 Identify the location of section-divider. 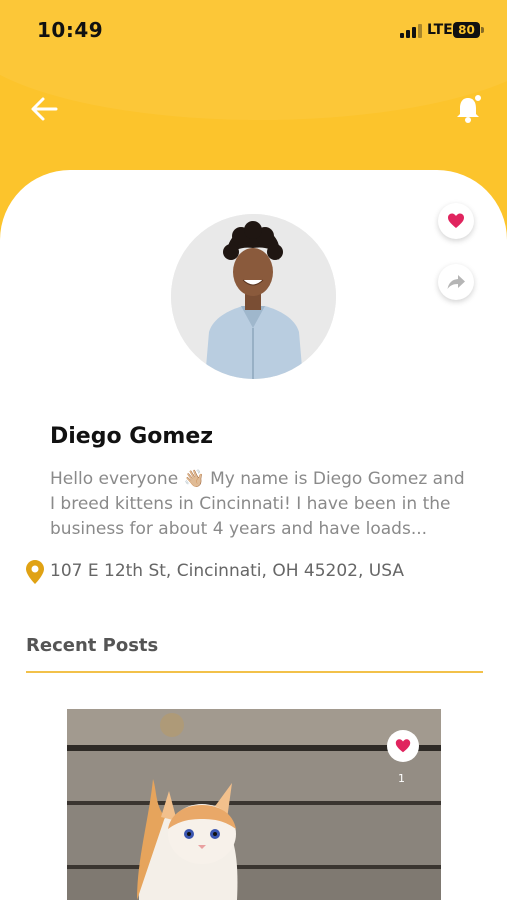
(254, 672).